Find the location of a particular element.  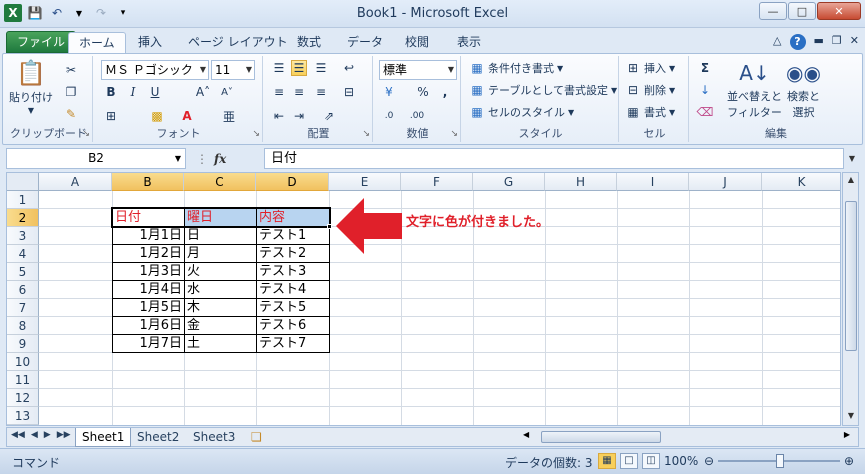

column-header-c: C is located at coordinates (220, 182).